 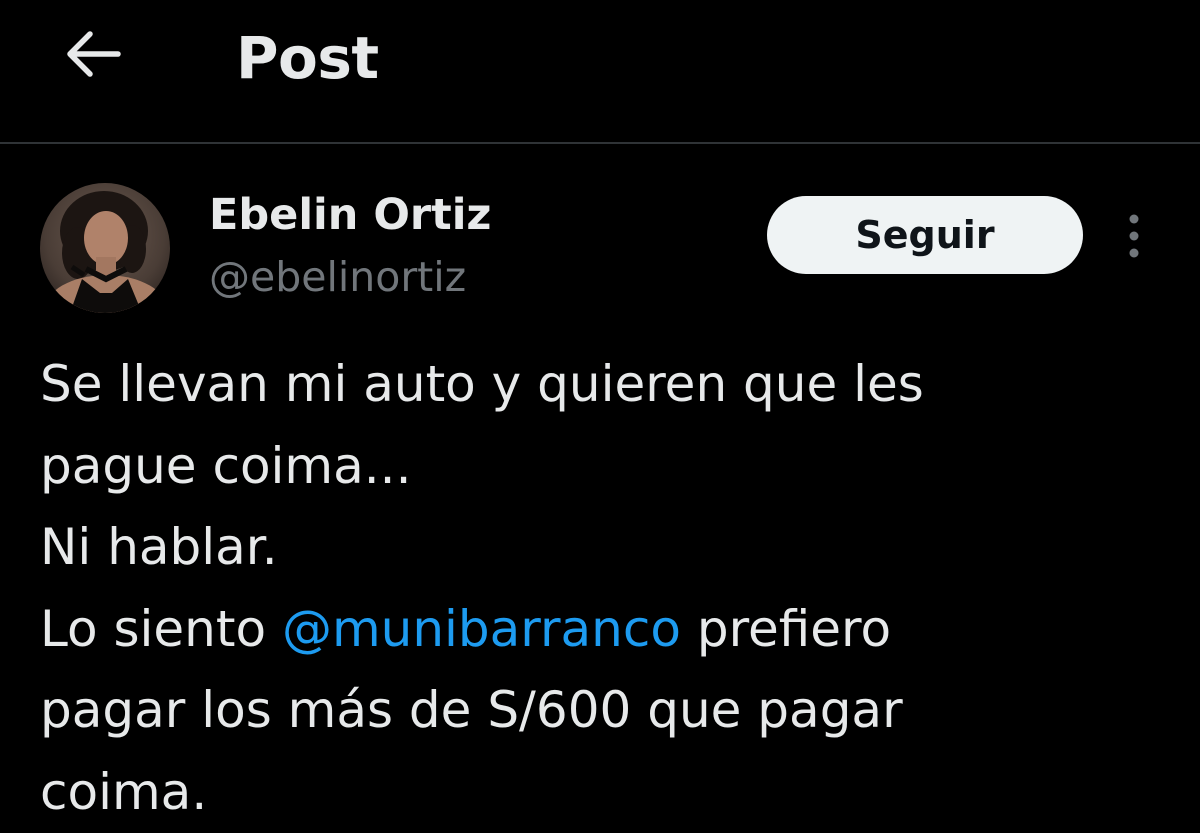 I want to click on arrow-left-icon, so click(x=92, y=54).